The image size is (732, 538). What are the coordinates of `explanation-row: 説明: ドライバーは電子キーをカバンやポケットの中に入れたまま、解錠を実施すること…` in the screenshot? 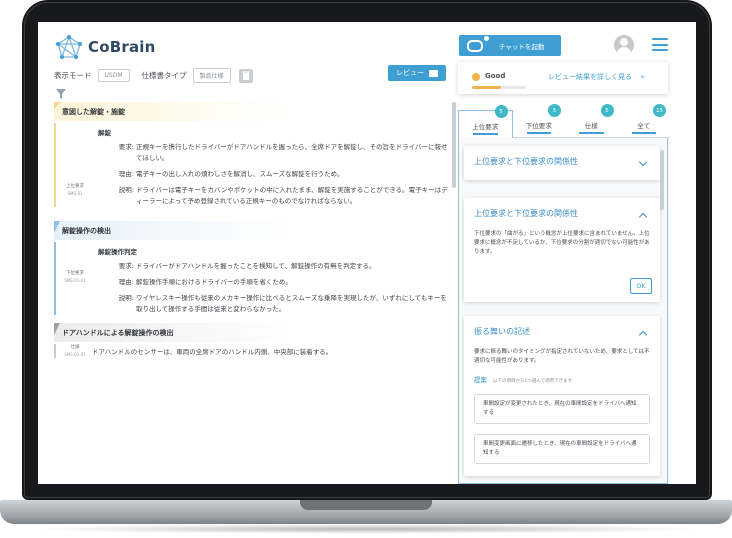 It's located at (275, 196).